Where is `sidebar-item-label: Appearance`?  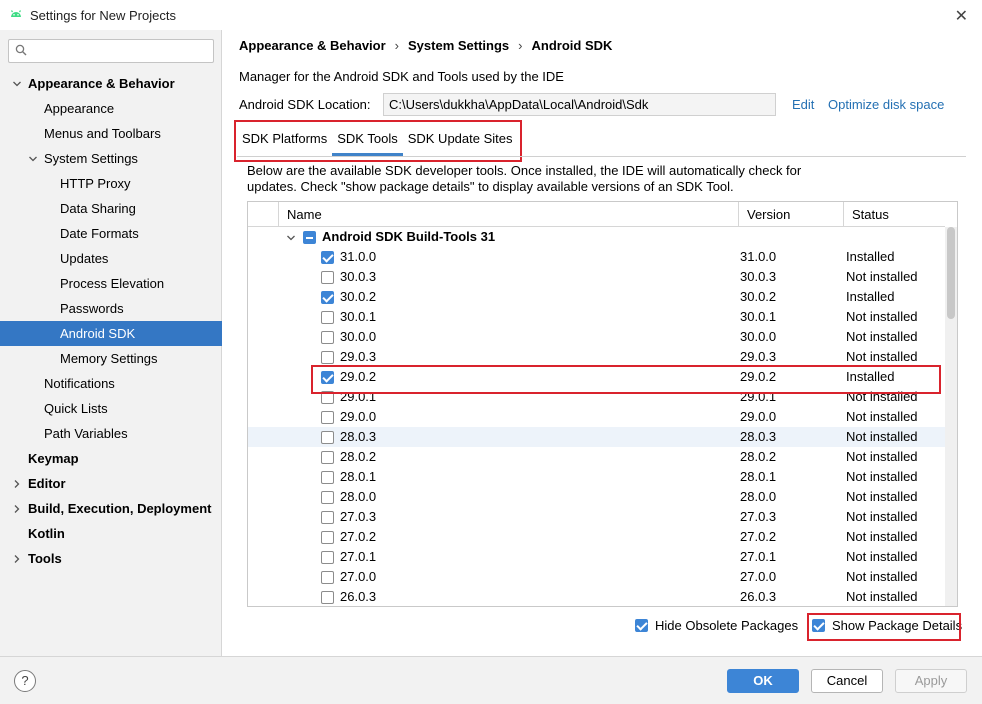 sidebar-item-label: Appearance is located at coordinates (79, 108).